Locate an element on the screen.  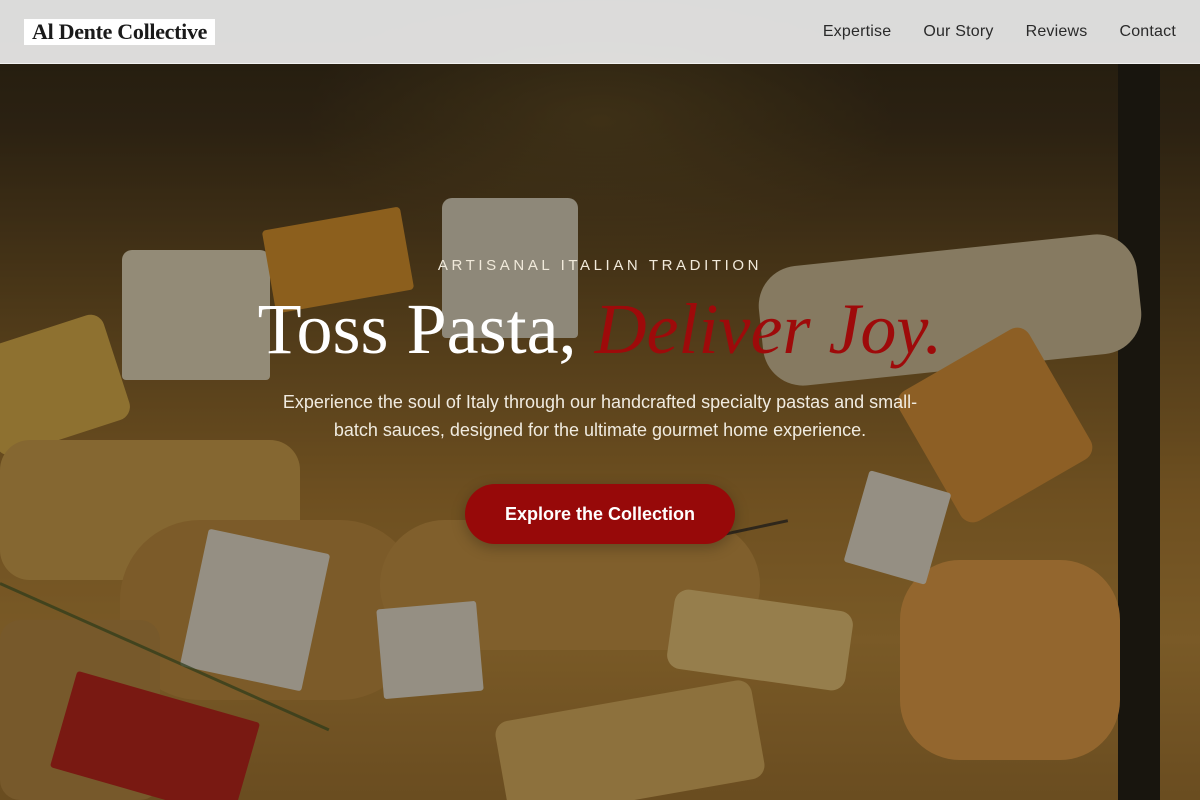
headline-accent: Deliver Joy. is located at coordinates (768, 329).